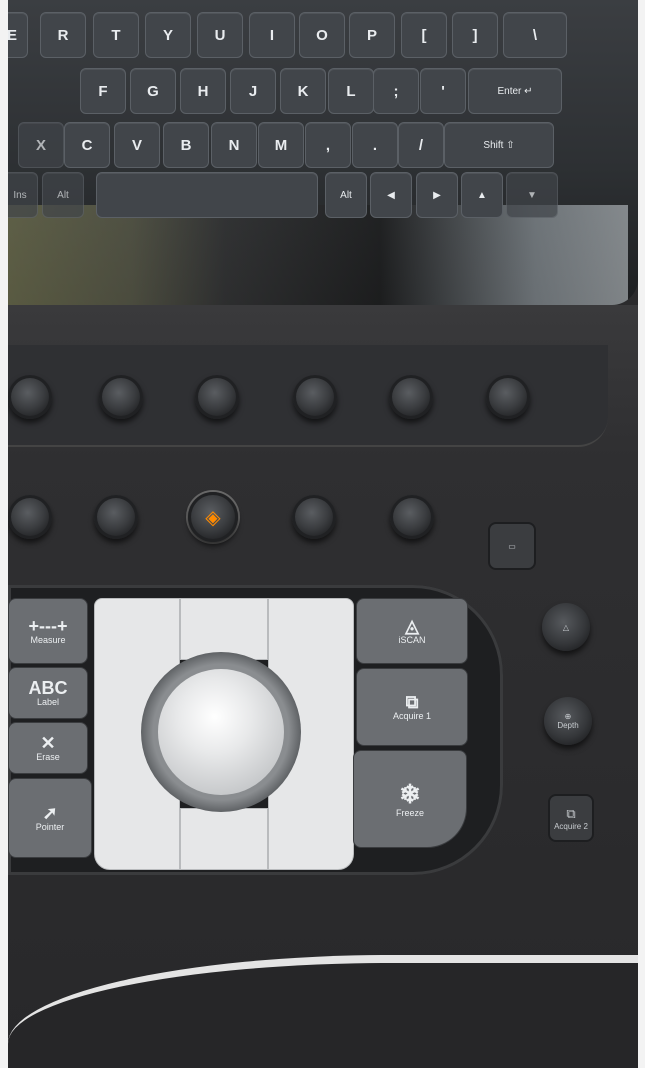 Image resolution: width=645 pixels, height=1068 pixels. What do you see at coordinates (116, 35) in the screenshot?
I see `key-t: T` at bounding box center [116, 35].